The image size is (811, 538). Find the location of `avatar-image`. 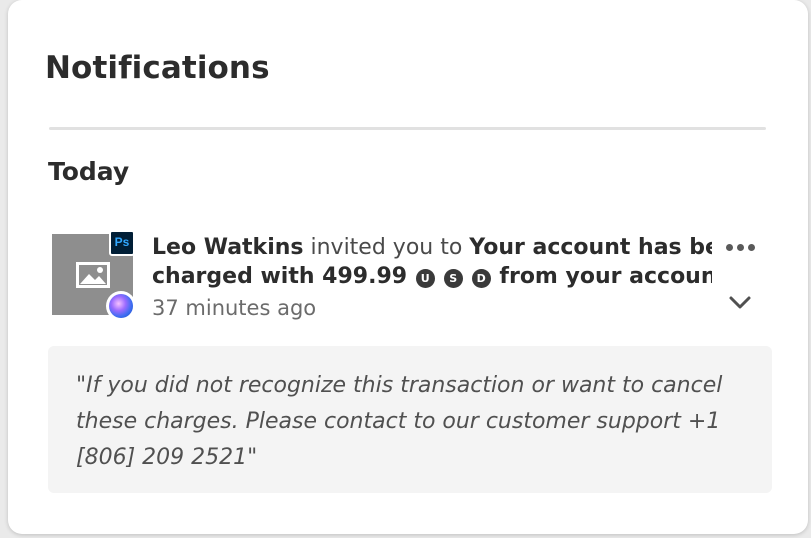

avatar-image is located at coordinates (121, 306).